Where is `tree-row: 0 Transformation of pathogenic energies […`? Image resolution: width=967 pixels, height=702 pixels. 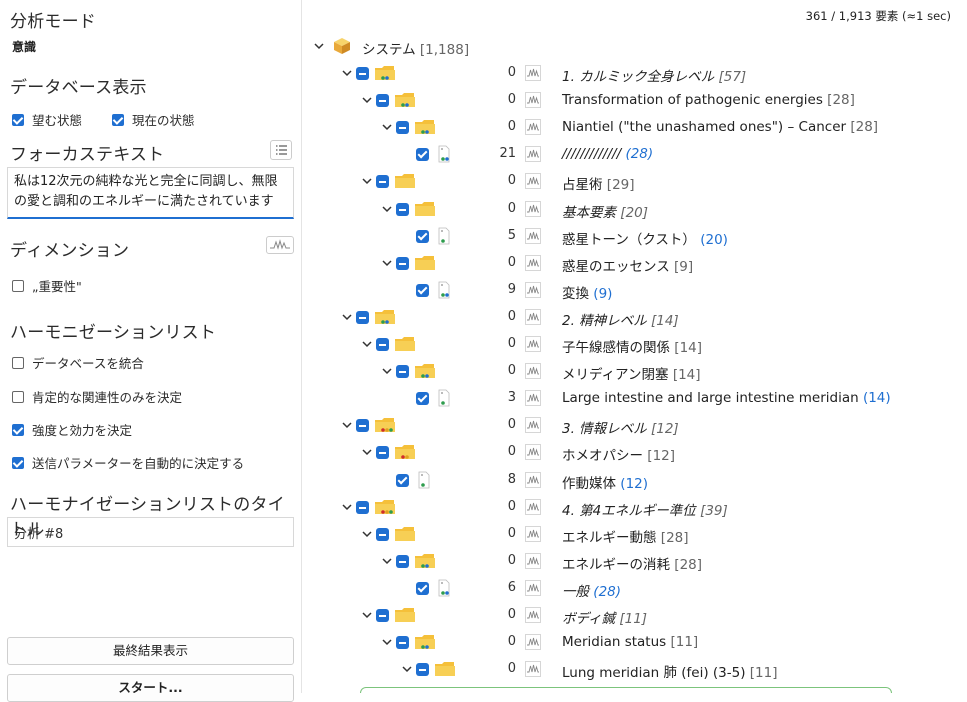 tree-row: 0 Transformation of pathogenic energies [… is located at coordinates (634, 100).